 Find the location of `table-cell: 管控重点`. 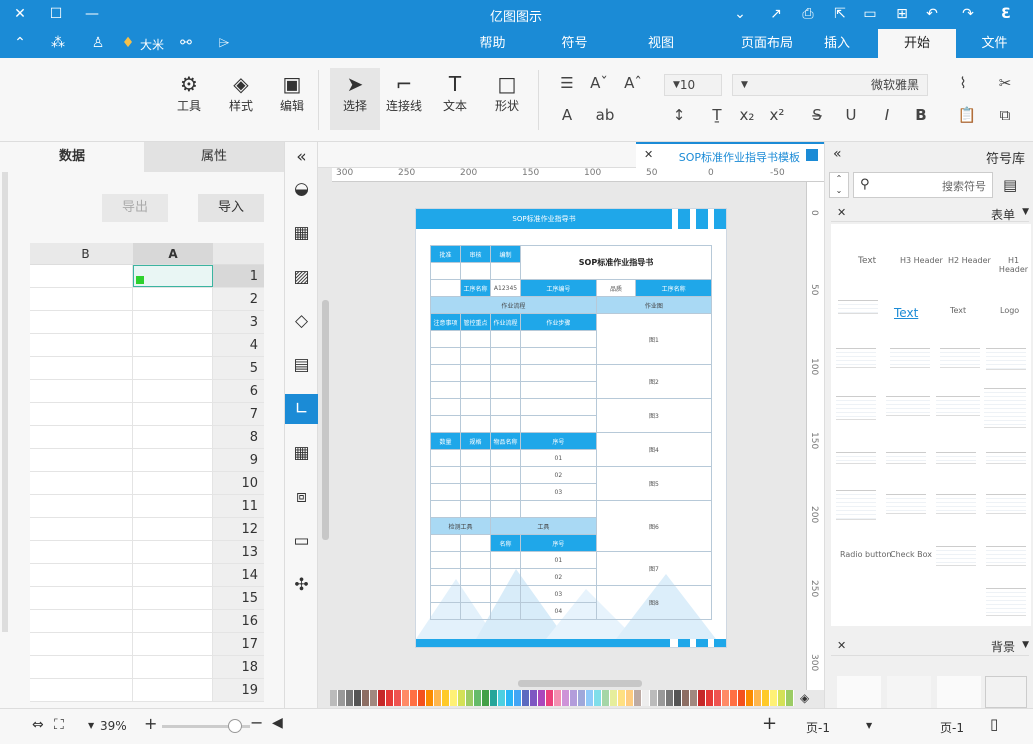

table-cell: 管控重点 is located at coordinates (475, 322).